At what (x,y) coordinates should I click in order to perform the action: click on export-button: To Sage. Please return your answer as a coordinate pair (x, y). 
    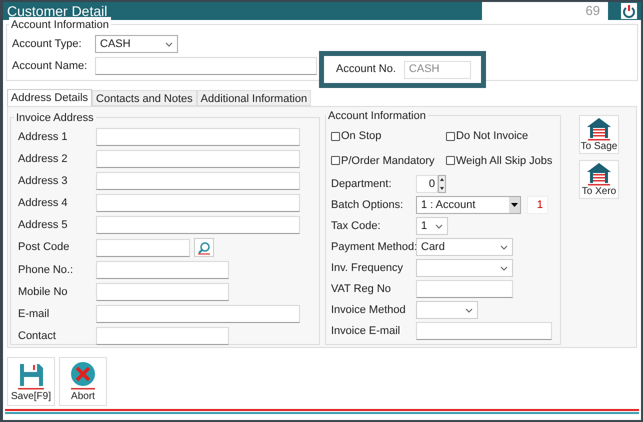
    Looking at the image, I should click on (599, 134).